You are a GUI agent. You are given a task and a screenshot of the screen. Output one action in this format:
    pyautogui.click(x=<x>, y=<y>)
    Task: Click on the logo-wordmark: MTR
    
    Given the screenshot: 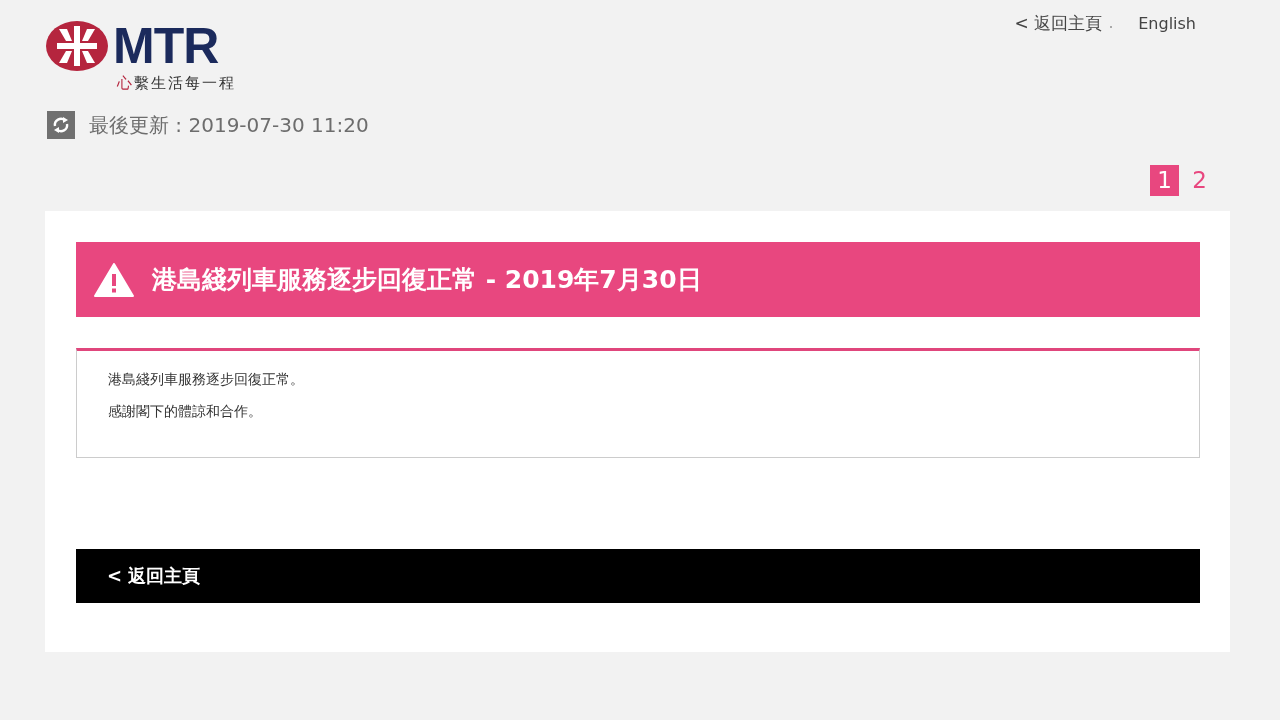 What is the action you would take?
    pyautogui.click(x=166, y=46)
    